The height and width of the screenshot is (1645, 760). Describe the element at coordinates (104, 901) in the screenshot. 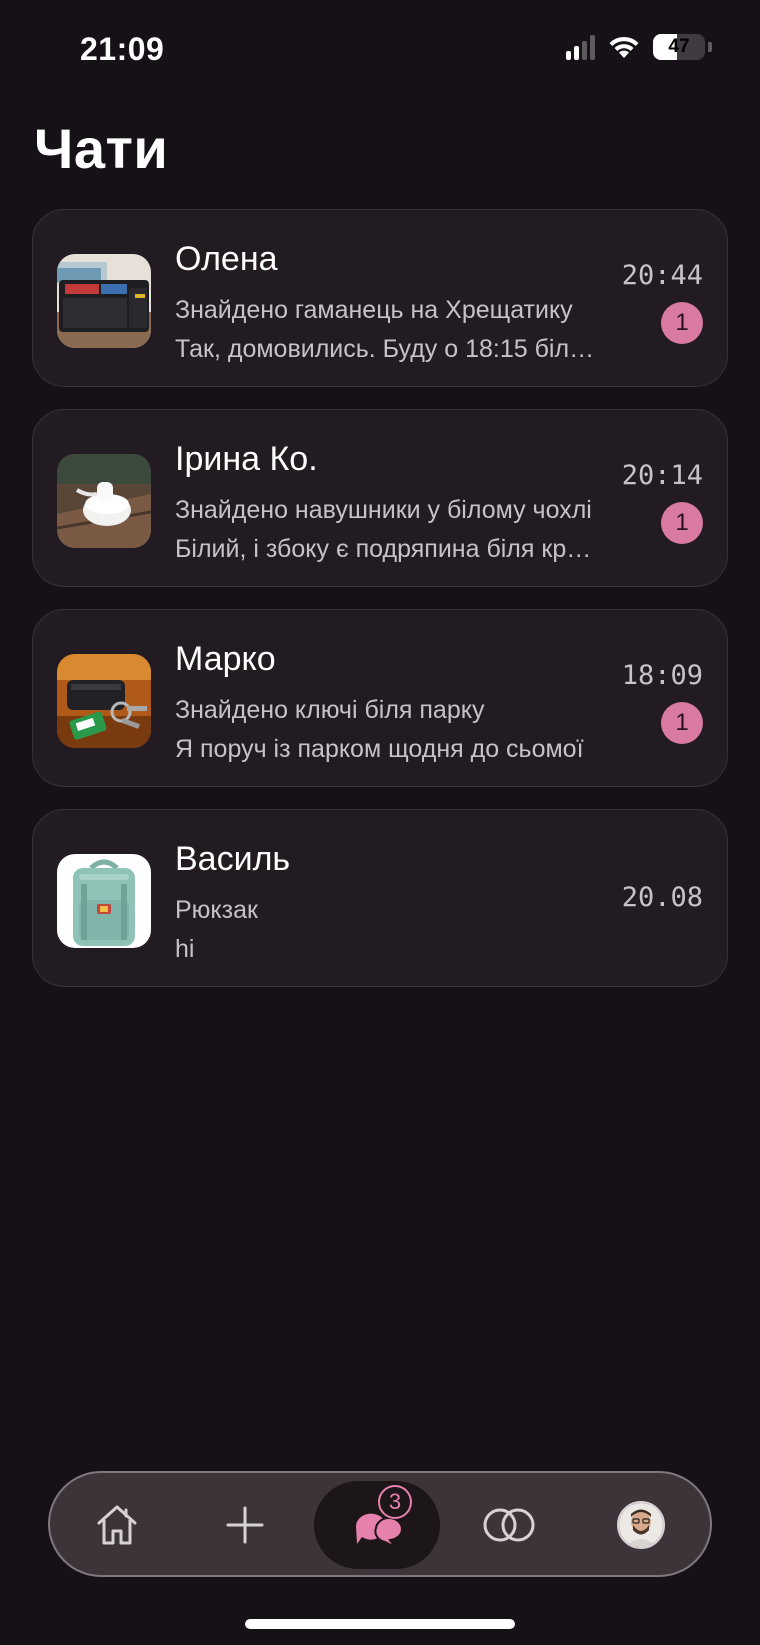

I see `backpack-thumbnail` at that location.